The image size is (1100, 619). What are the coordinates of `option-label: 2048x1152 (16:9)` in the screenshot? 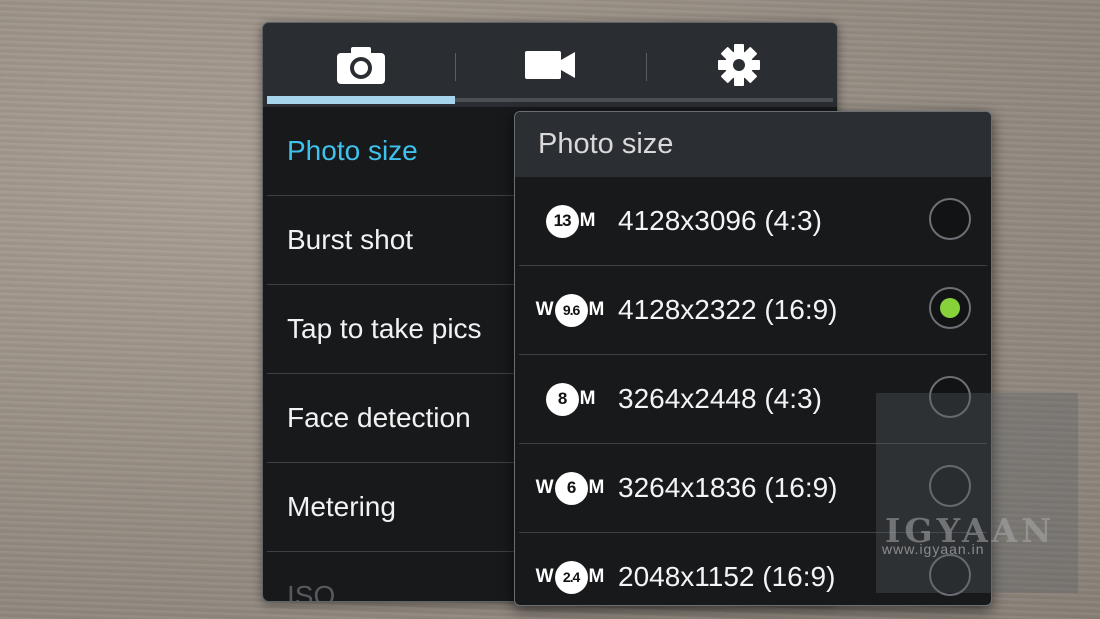 It's located at (727, 576).